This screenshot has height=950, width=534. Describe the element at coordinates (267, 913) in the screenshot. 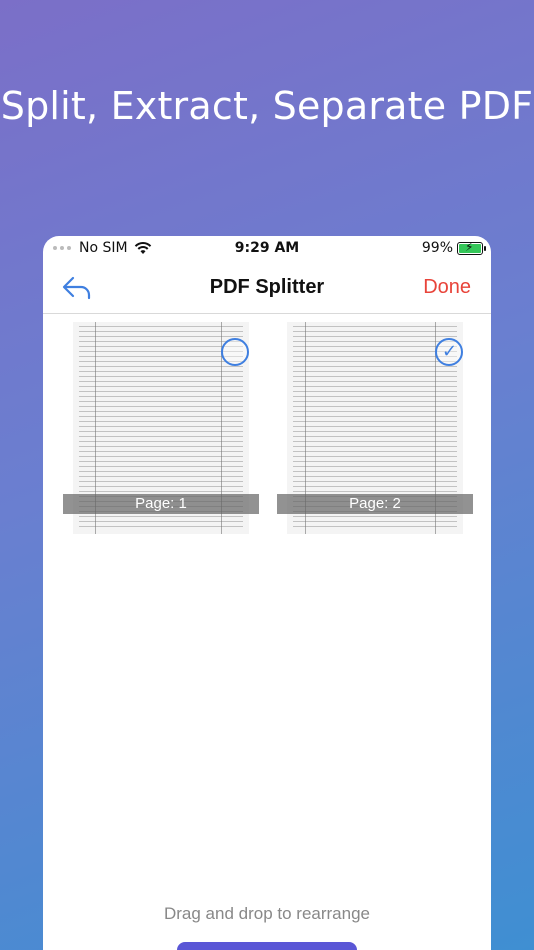

I see `rearrange-hint: Drag and drop to rearrange` at that location.